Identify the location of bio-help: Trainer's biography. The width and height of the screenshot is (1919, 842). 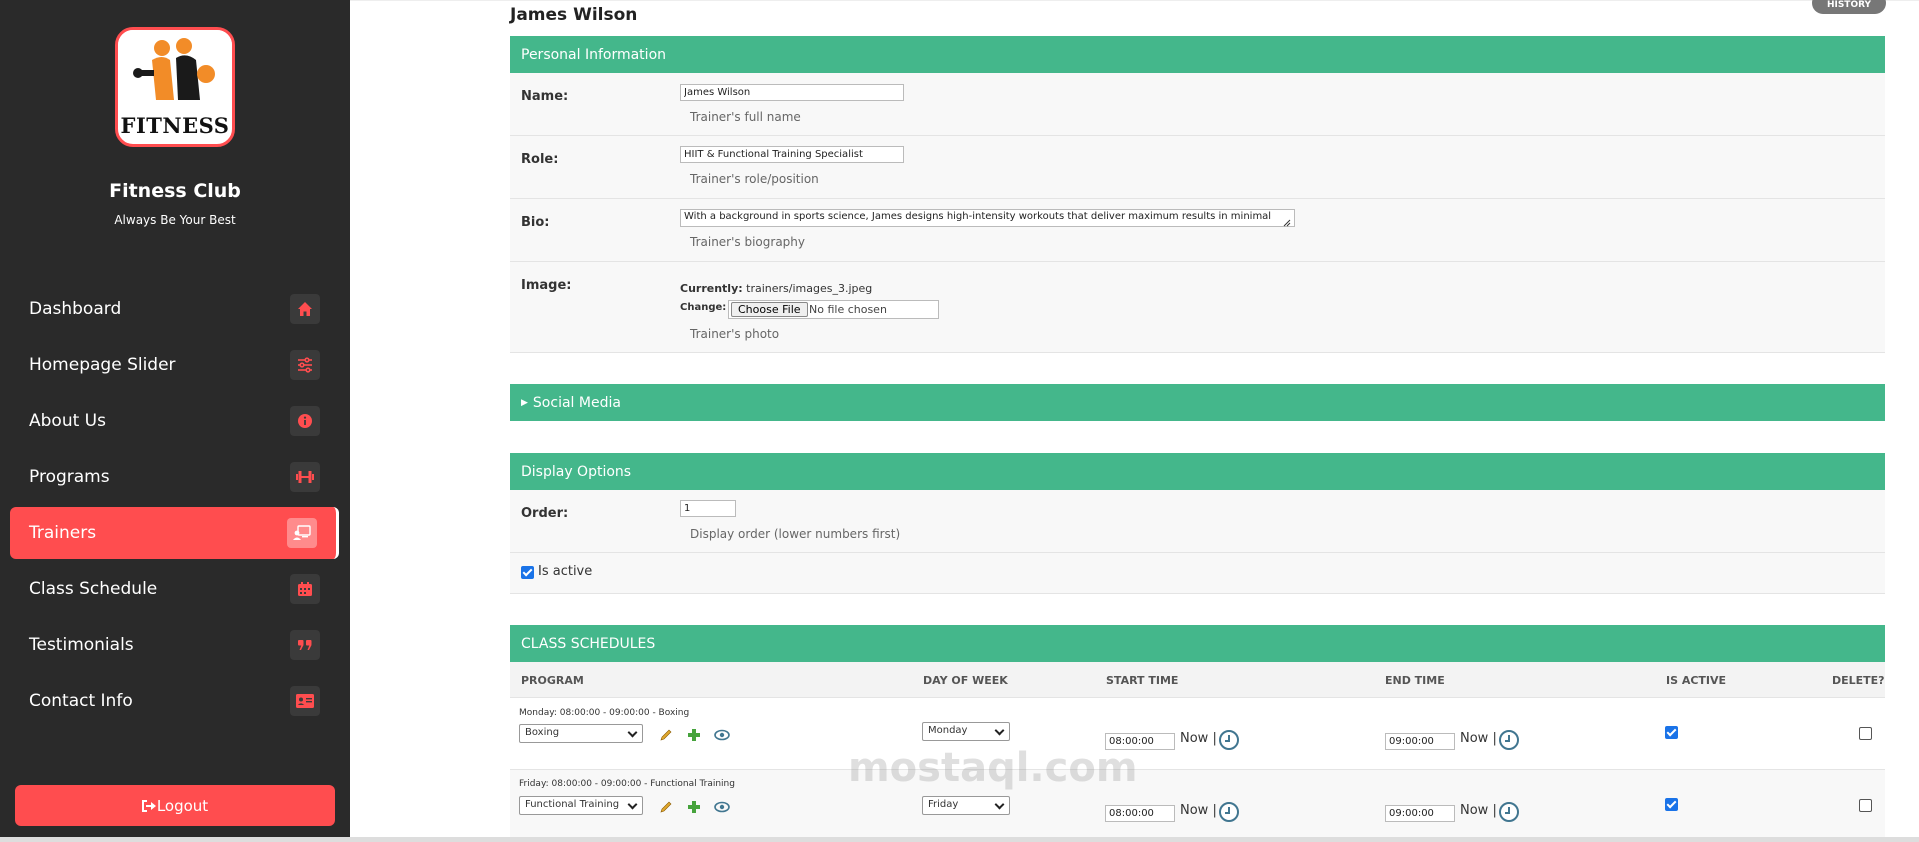
(747, 242).